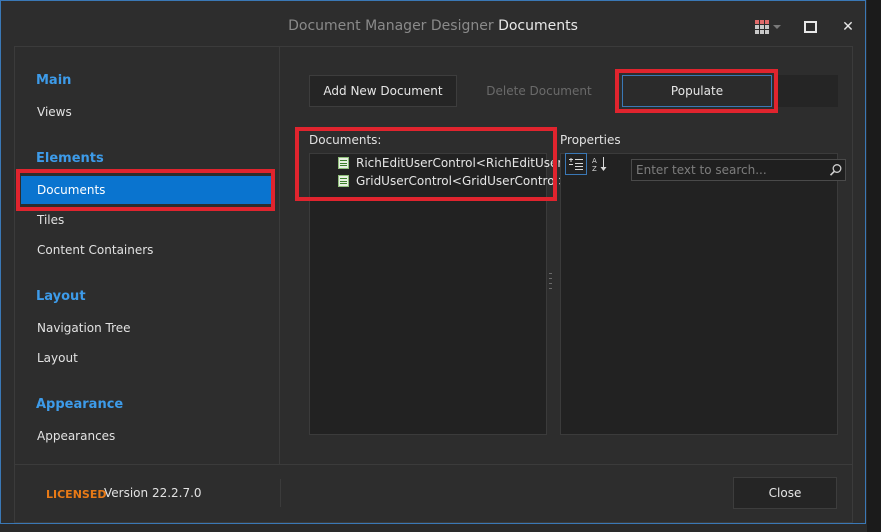  Describe the element at coordinates (594, 168) in the screenshot. I see `svg-text: Z` at that location.